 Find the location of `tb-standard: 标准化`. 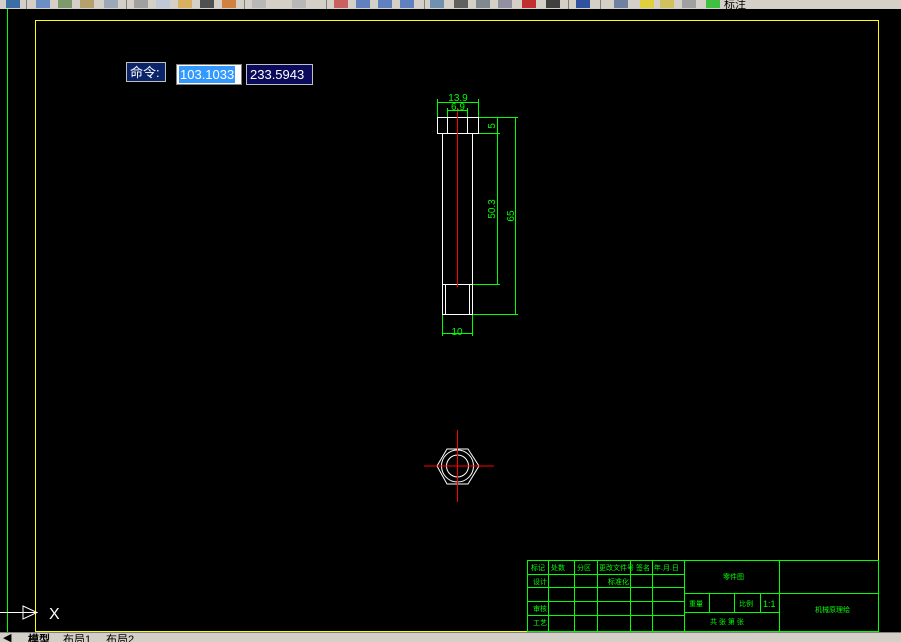

tb-standard: 标准化 is located at coordinates (618, 581).